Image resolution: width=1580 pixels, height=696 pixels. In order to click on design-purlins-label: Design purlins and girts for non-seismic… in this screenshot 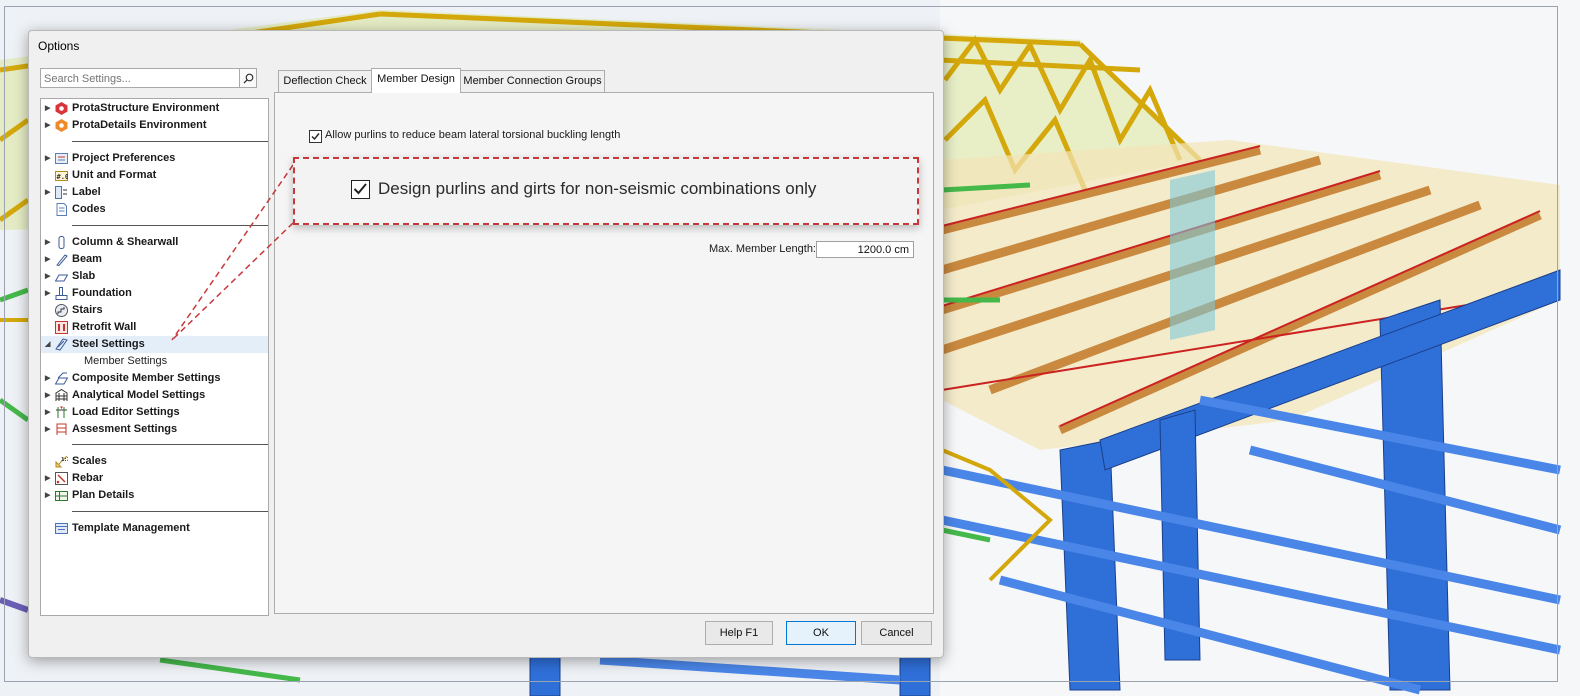, I will do `click(597, 188)`.